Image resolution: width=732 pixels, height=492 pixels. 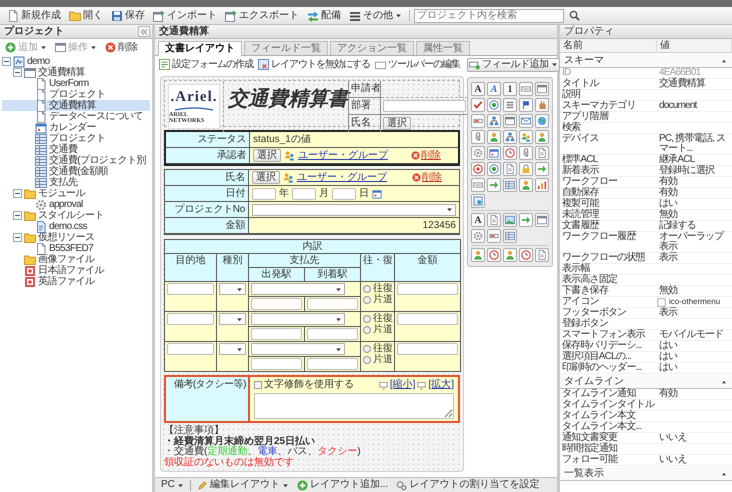 What do you see at coordinates (377, 193) in the screenshot?
I see `calendar-button` at bounding box center [377, 193].